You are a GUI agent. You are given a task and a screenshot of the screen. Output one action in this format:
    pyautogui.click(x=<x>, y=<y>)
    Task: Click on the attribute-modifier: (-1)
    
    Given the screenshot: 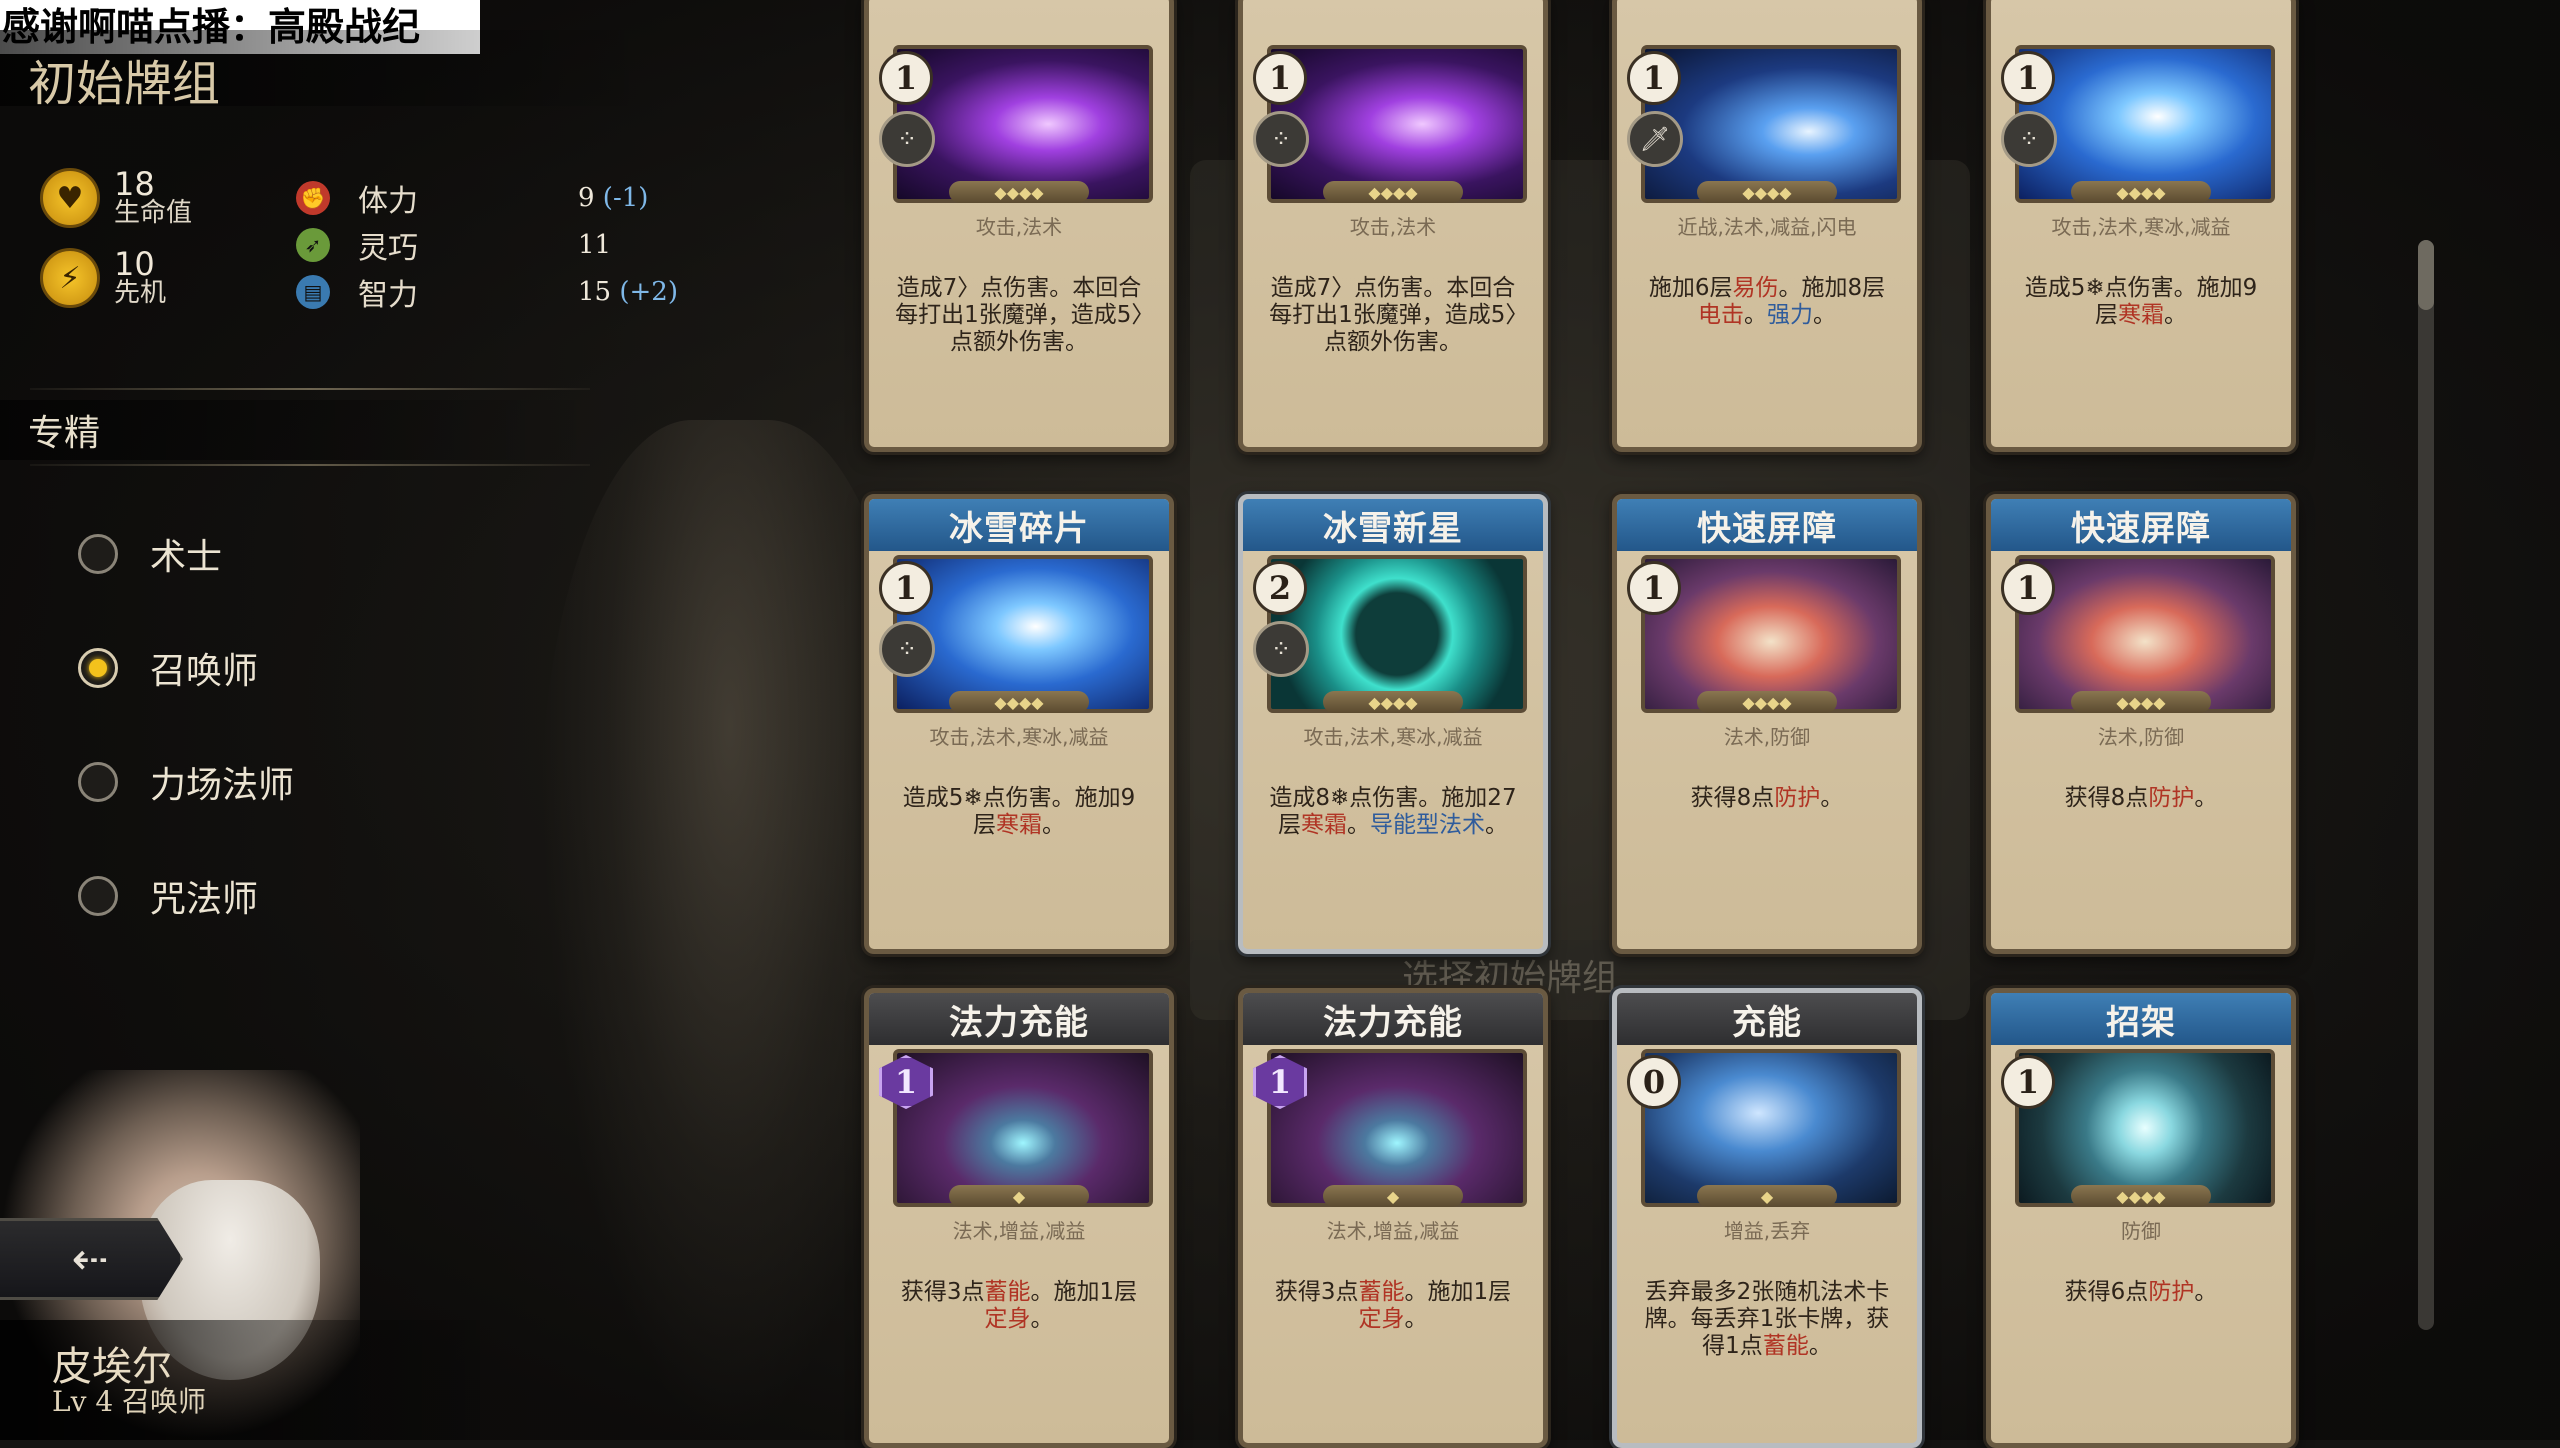 What is the action you would take?
    pyautogui.click(x=621, y=198)
    